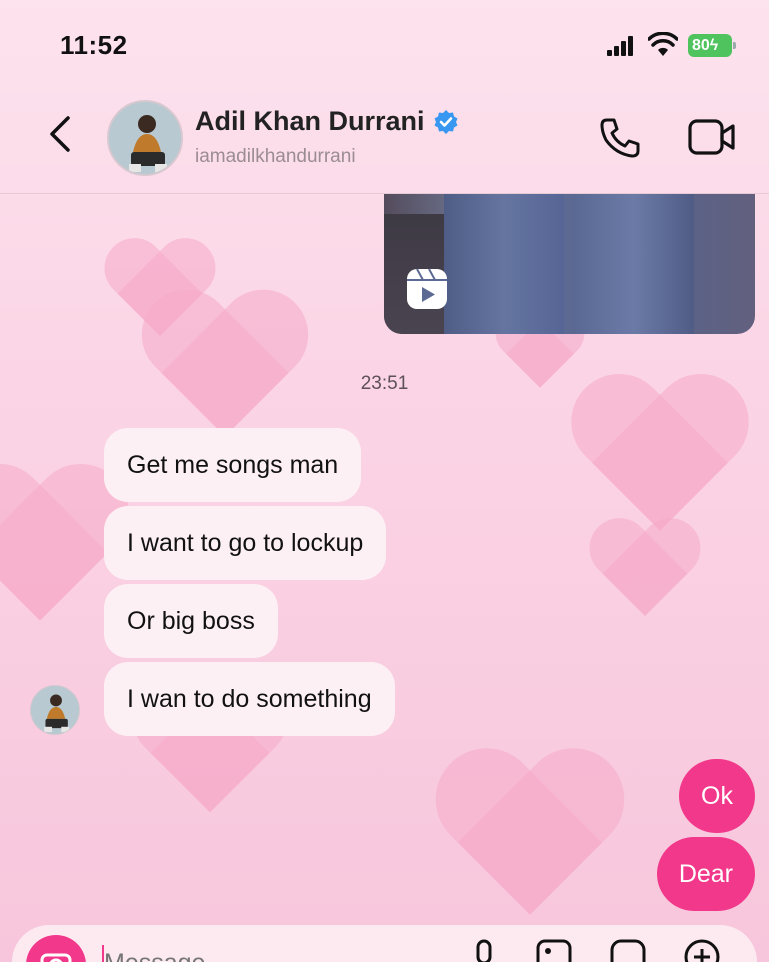 This screenshot has width=769, height=962. What do you see at coordinates (59, 134) in the screenshot?
I see `back-arrow-icon` at bounding box center [59, 134].